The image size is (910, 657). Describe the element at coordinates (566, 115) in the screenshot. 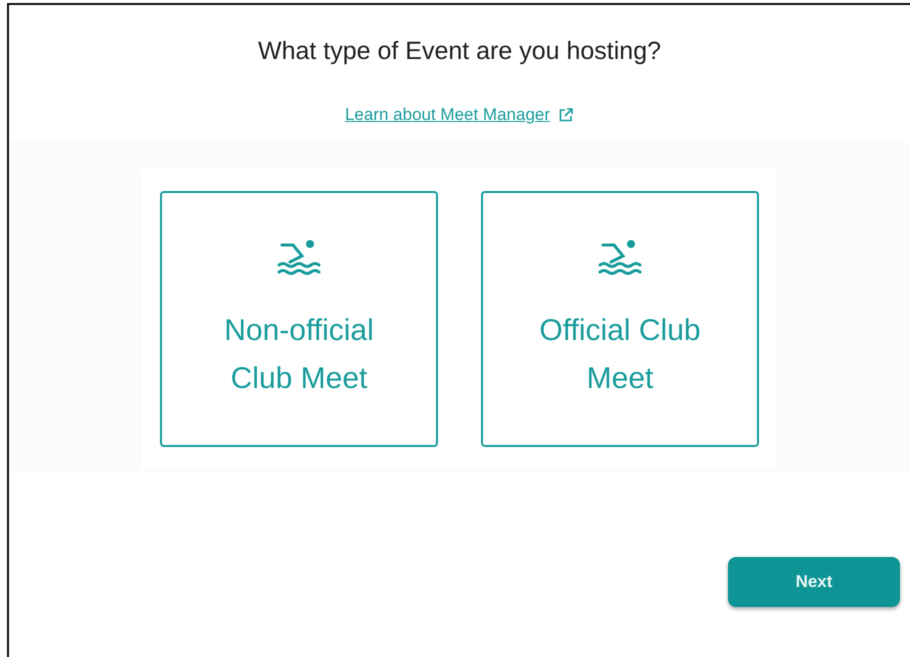

I see `external-link-icon` at that location.